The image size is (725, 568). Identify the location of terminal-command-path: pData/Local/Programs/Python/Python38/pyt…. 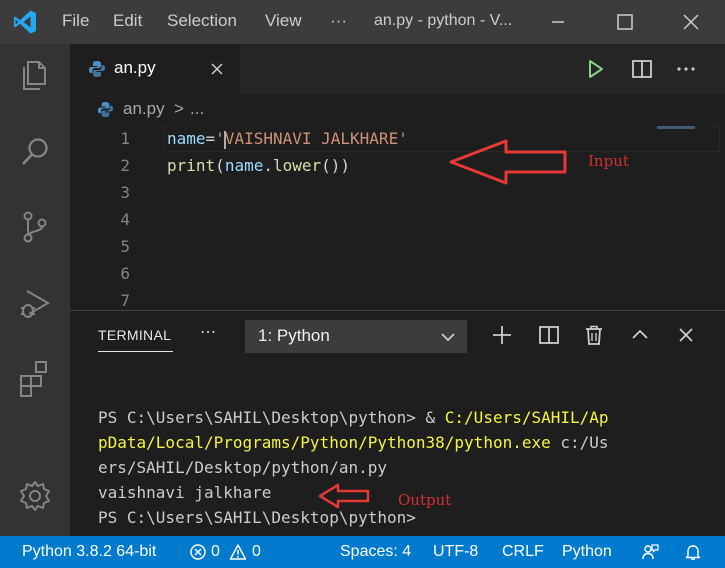
(324, 442).